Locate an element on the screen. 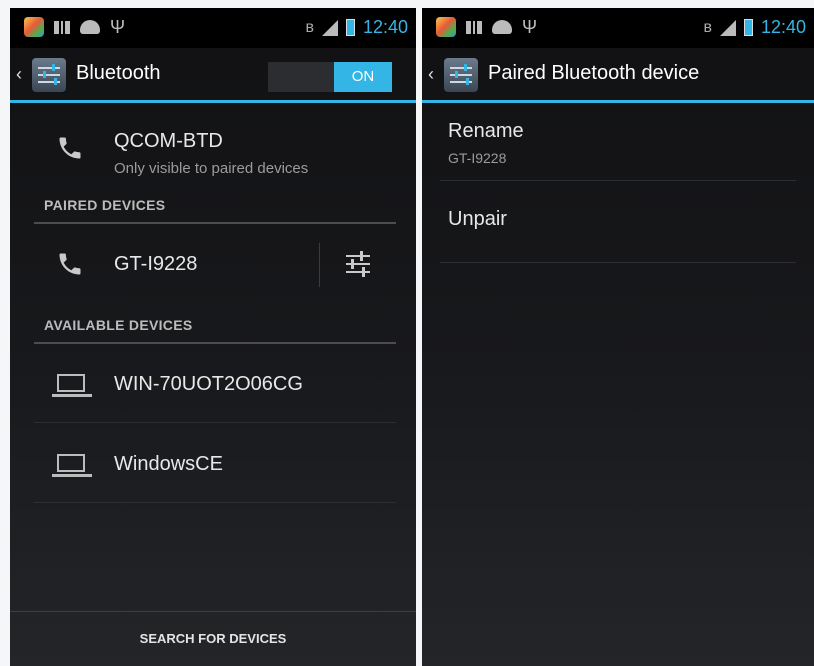 The image size is (814, 666). action-bar: ‹ Bluetooth ON is located at coordinates (213, 75).